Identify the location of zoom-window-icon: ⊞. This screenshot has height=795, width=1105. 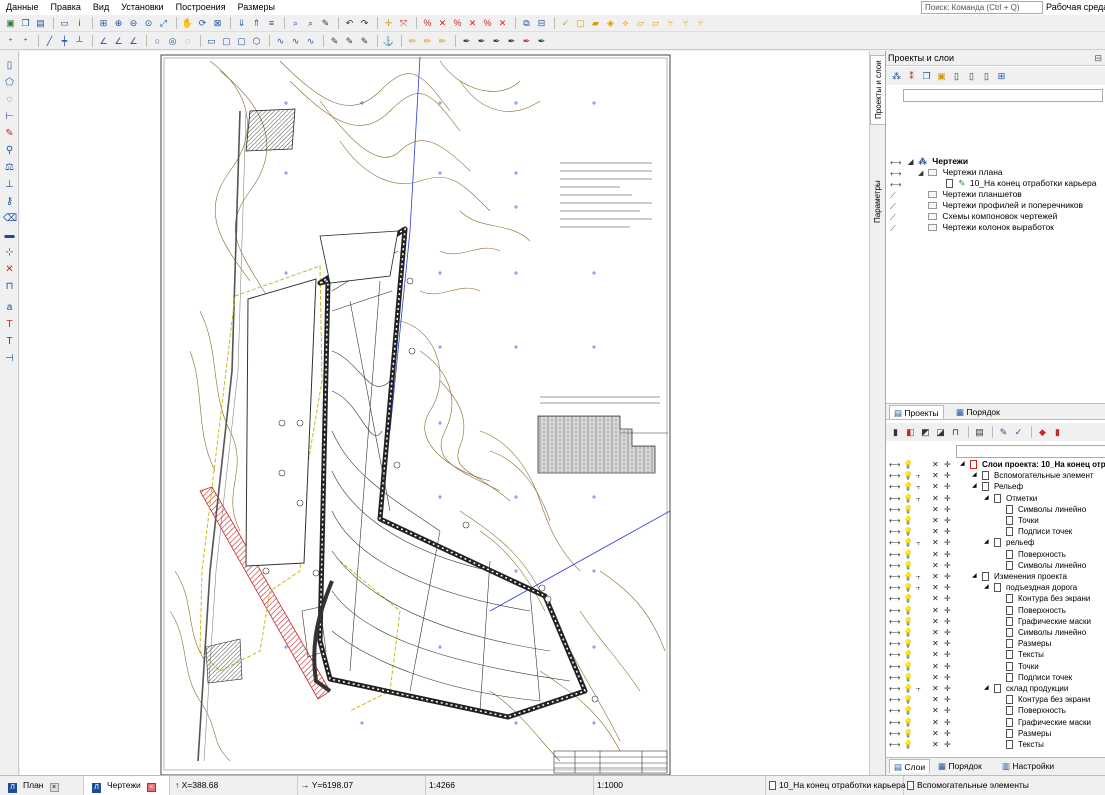
(103, 23).